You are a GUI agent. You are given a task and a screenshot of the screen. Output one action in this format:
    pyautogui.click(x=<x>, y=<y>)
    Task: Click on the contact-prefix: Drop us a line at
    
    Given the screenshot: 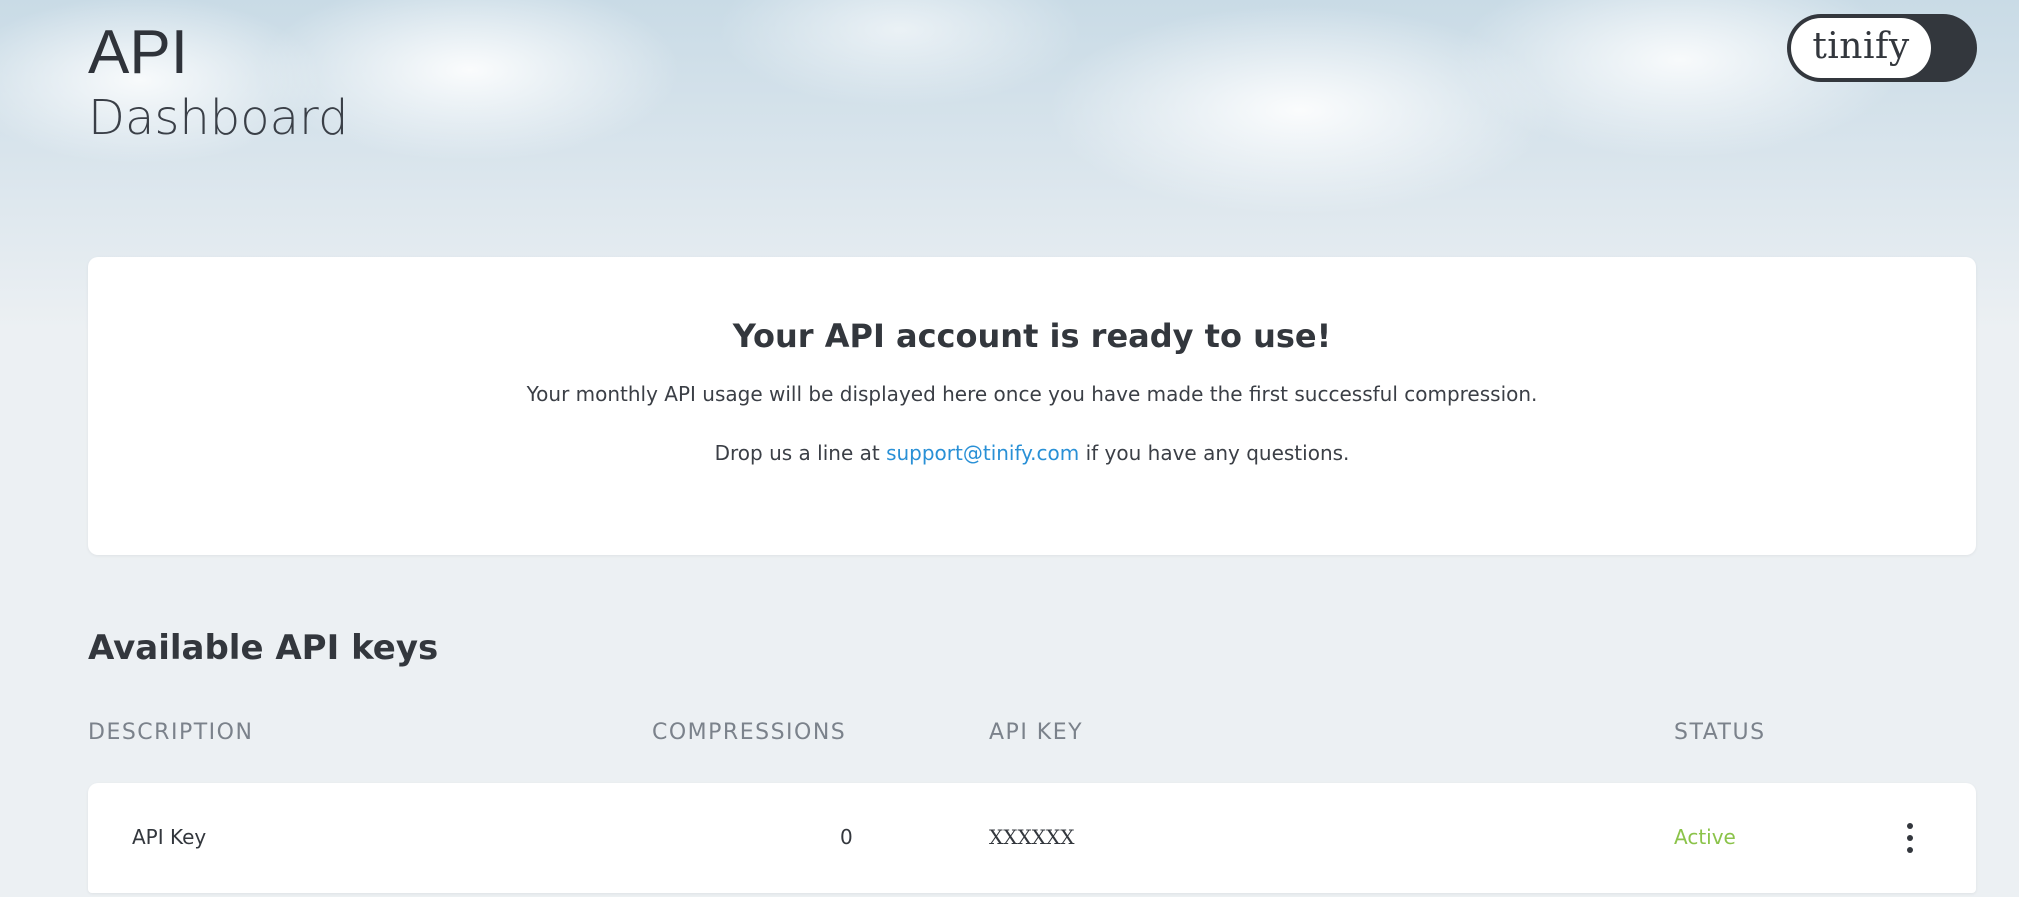 What is the action you would take?
    pyautogui.click(x=800, y=453)
    